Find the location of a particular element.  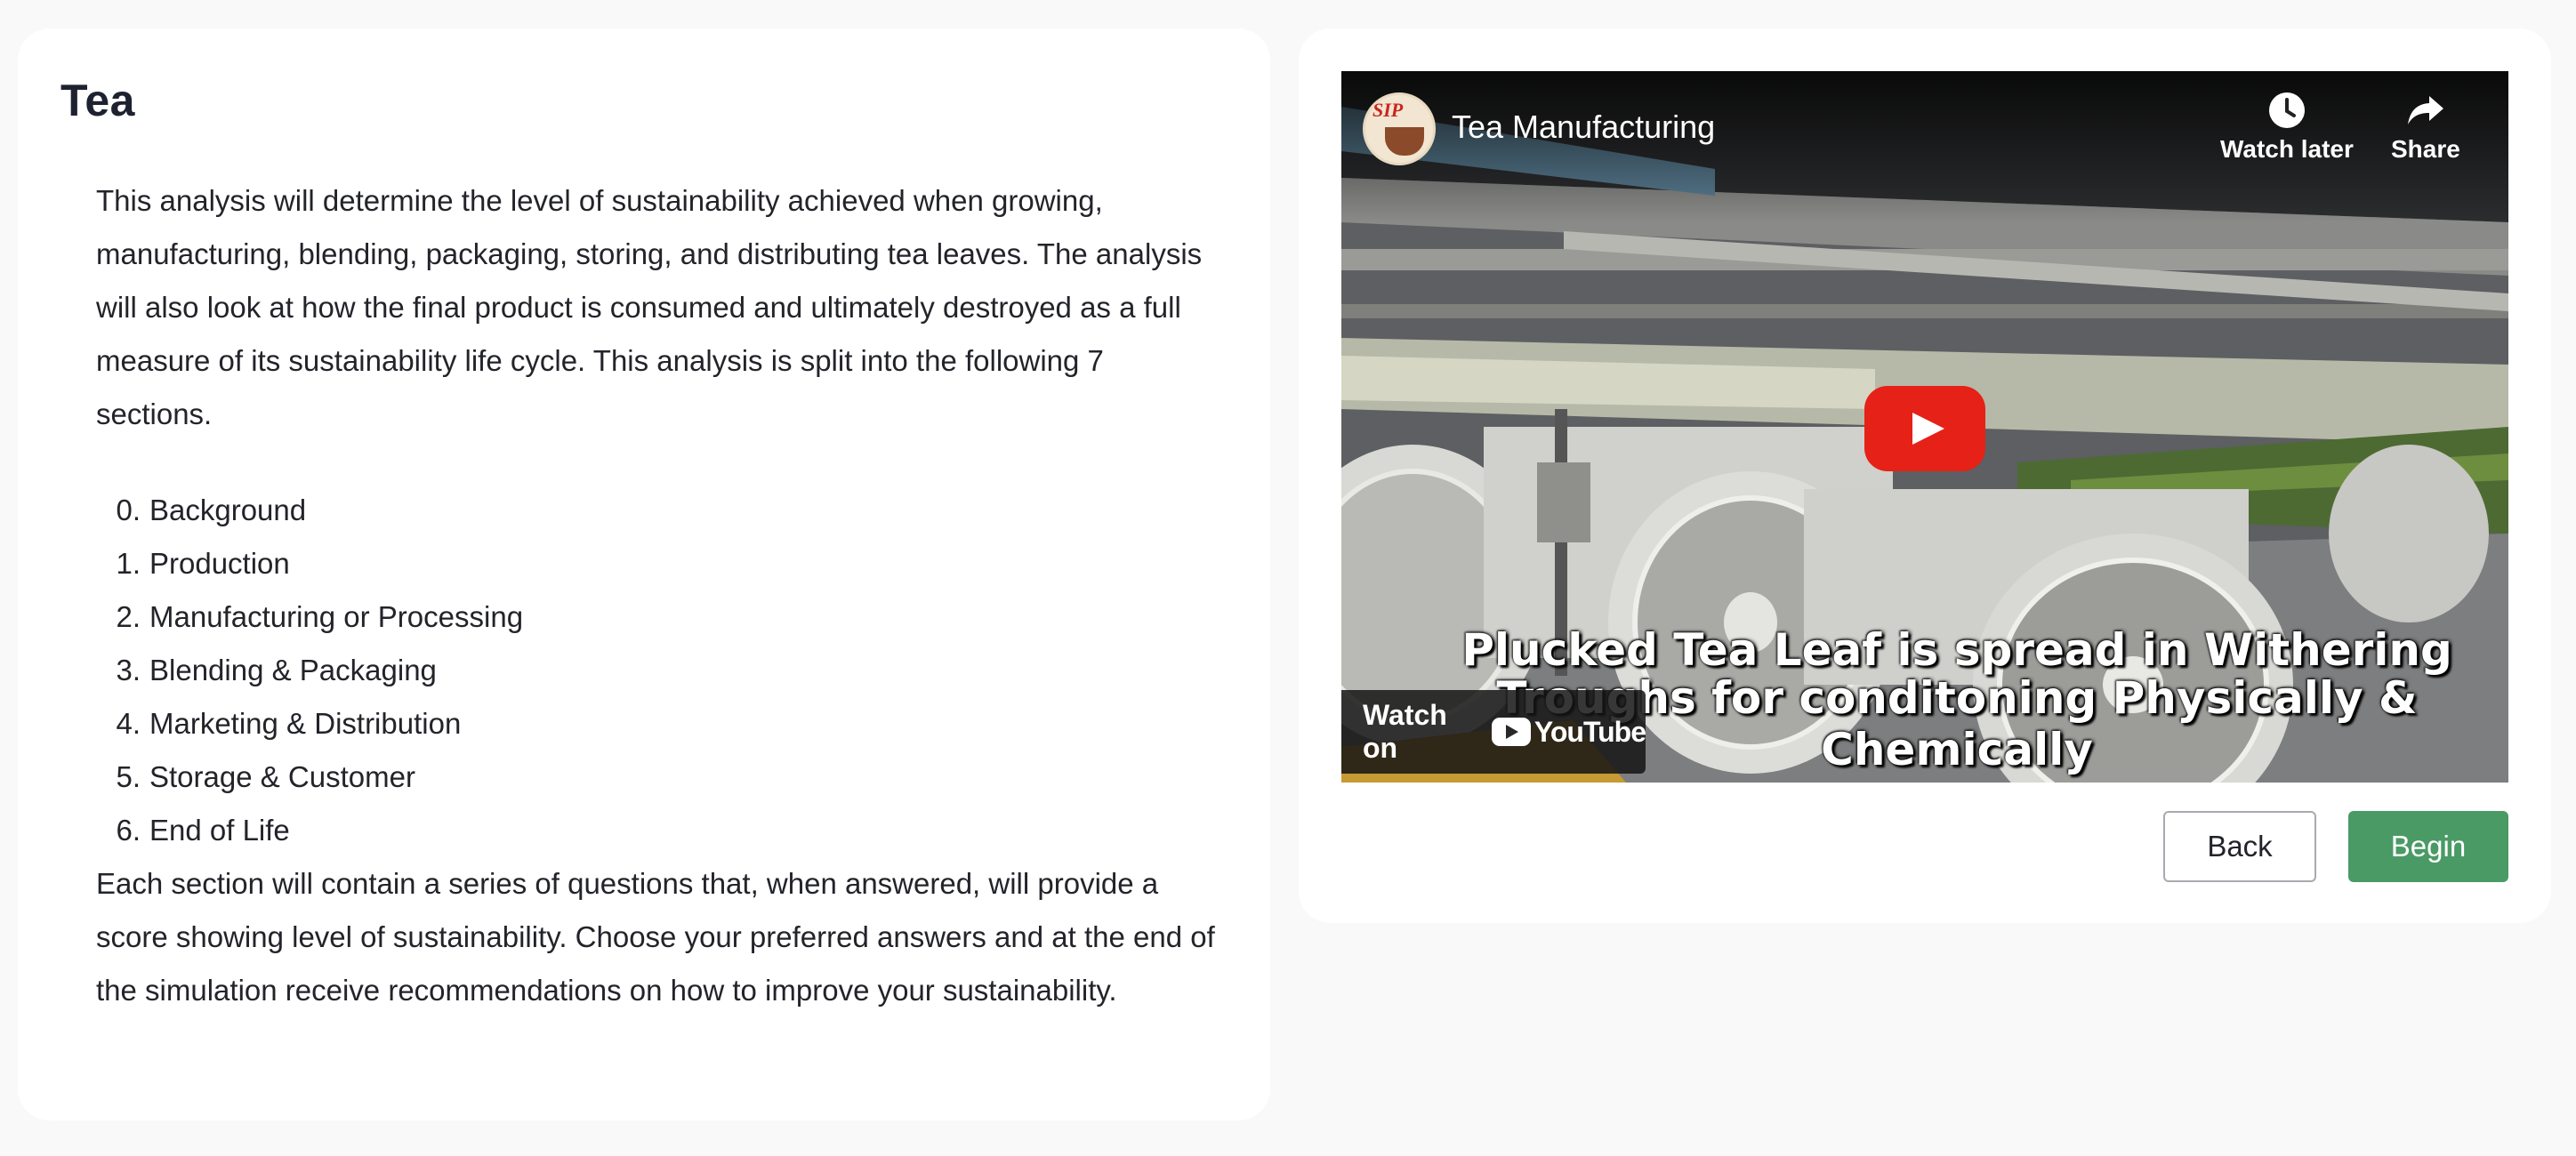

section-number: 1. is located at coordinates (128, 563).